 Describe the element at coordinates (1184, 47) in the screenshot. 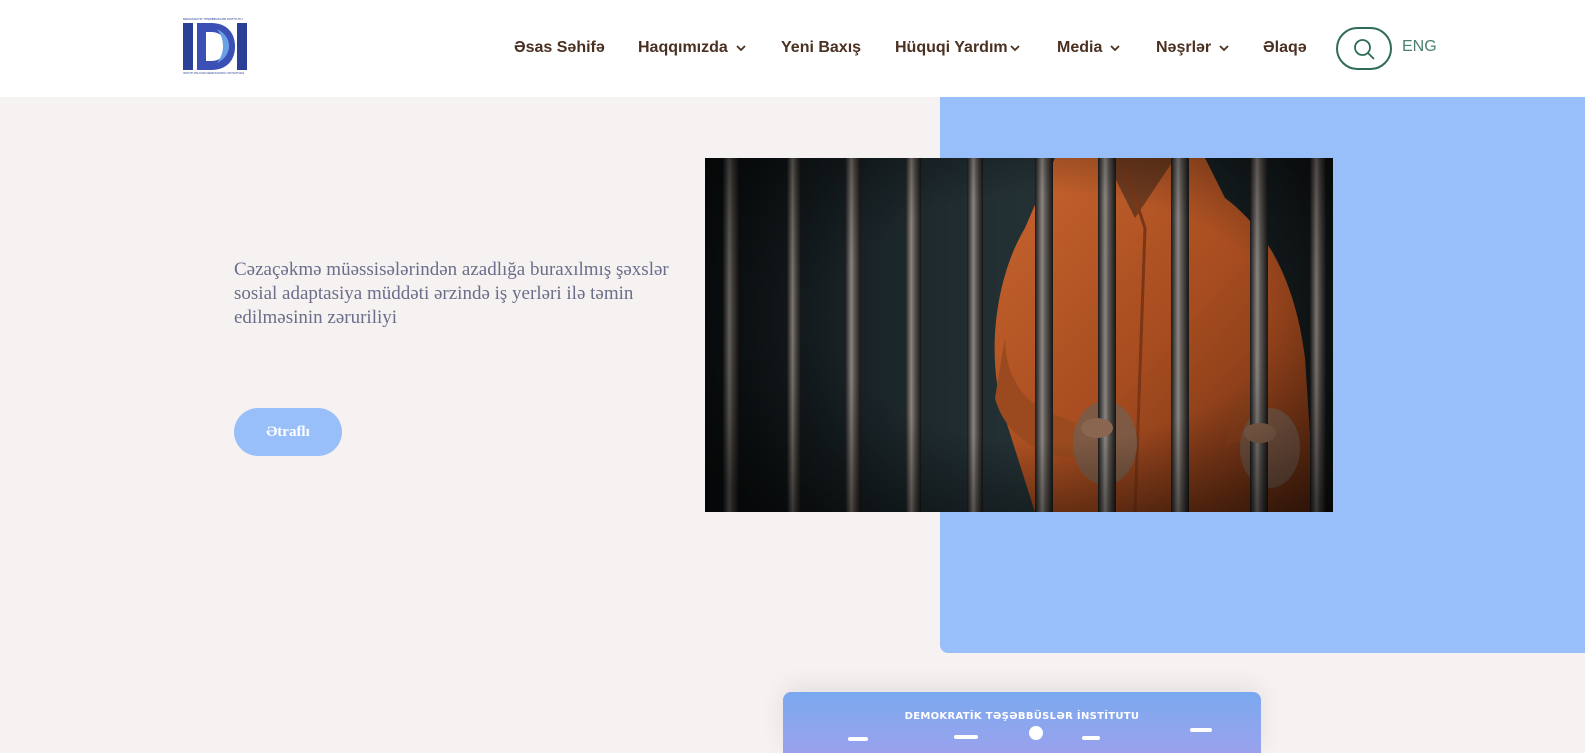

I see `nav-item-label: Nəşrlər` at that location.